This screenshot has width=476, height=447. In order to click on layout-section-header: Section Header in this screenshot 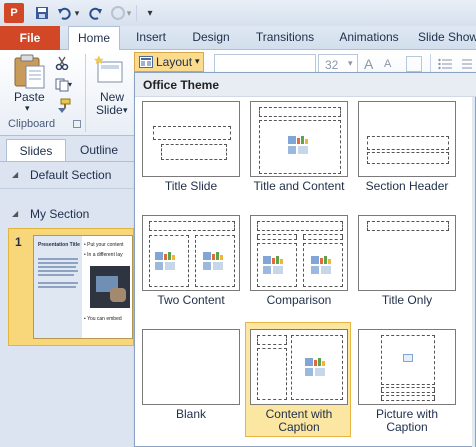, I will do `click(406, 153)`.